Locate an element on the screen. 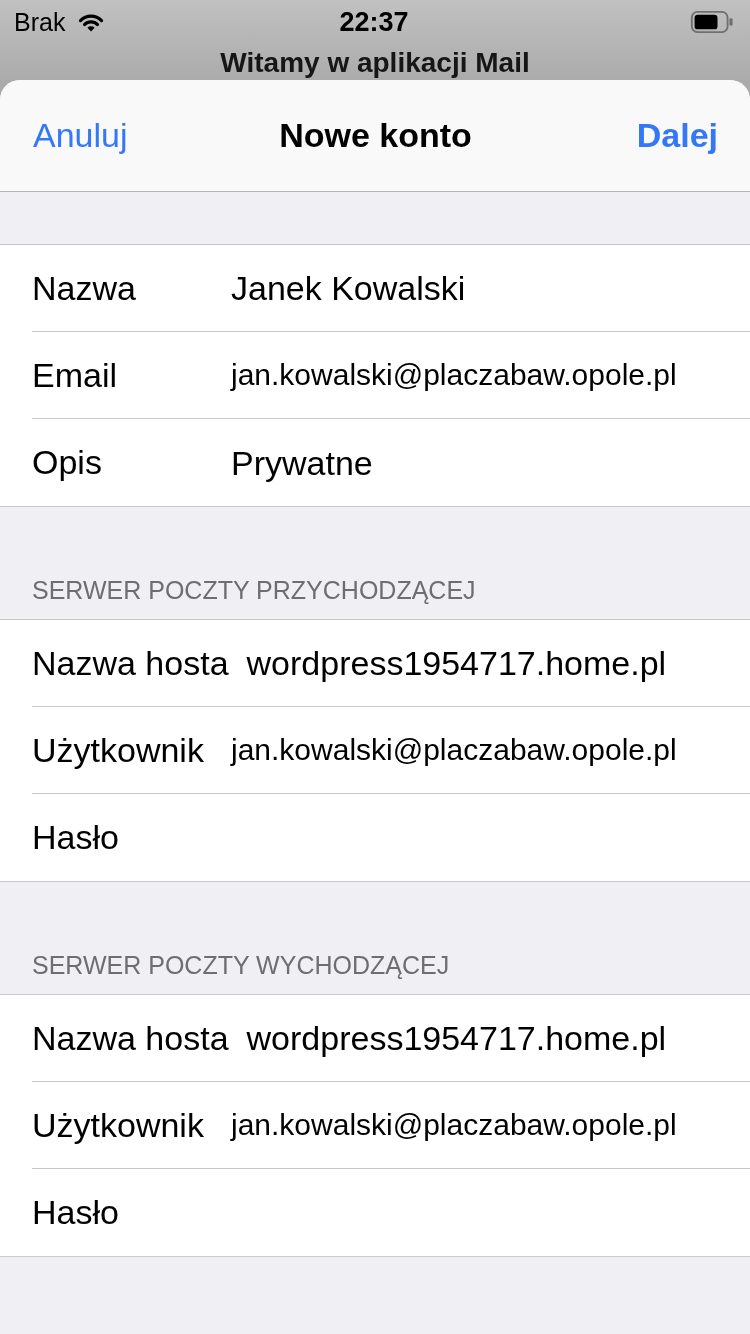  field-label: Opis is located at coordinates (67, 462).